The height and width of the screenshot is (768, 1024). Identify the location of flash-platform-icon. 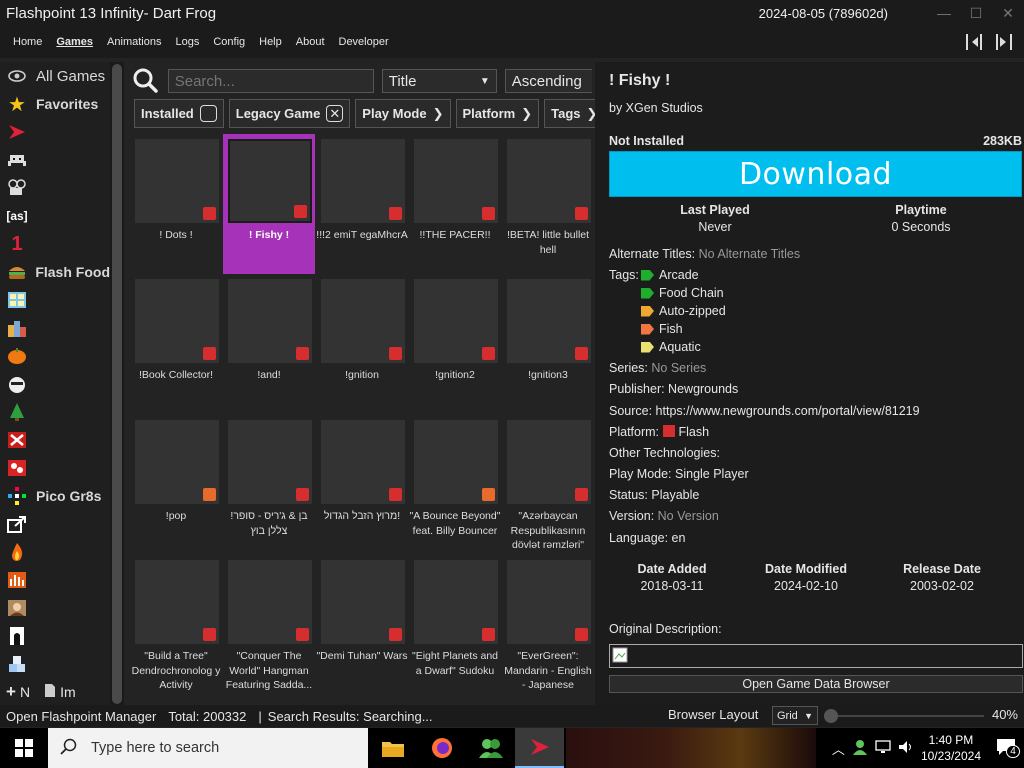
(488, 634).